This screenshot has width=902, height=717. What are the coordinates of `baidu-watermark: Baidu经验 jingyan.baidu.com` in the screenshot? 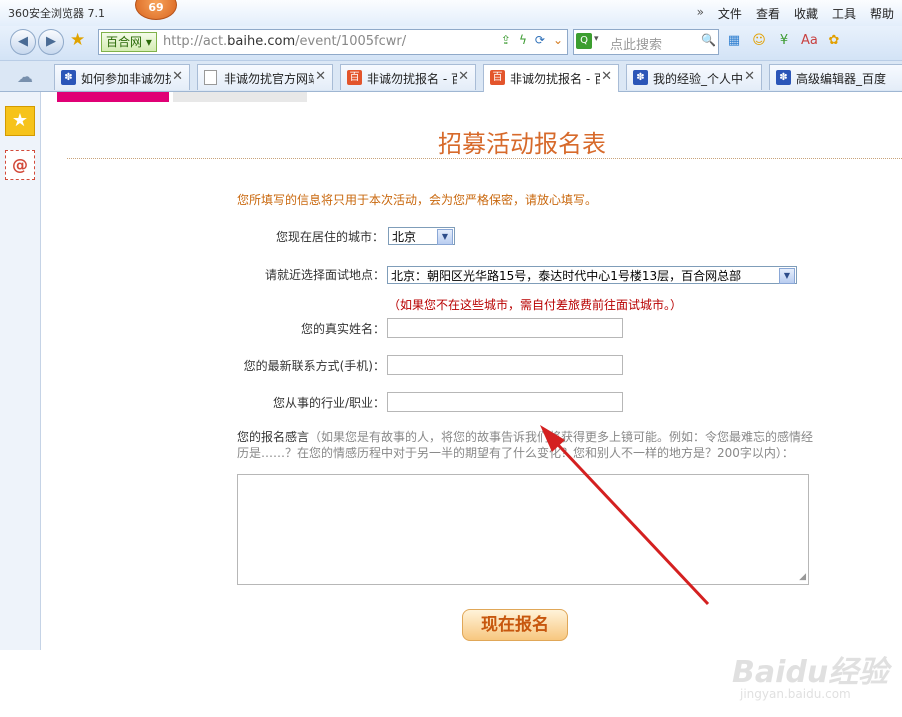 It's located at (810, 678).